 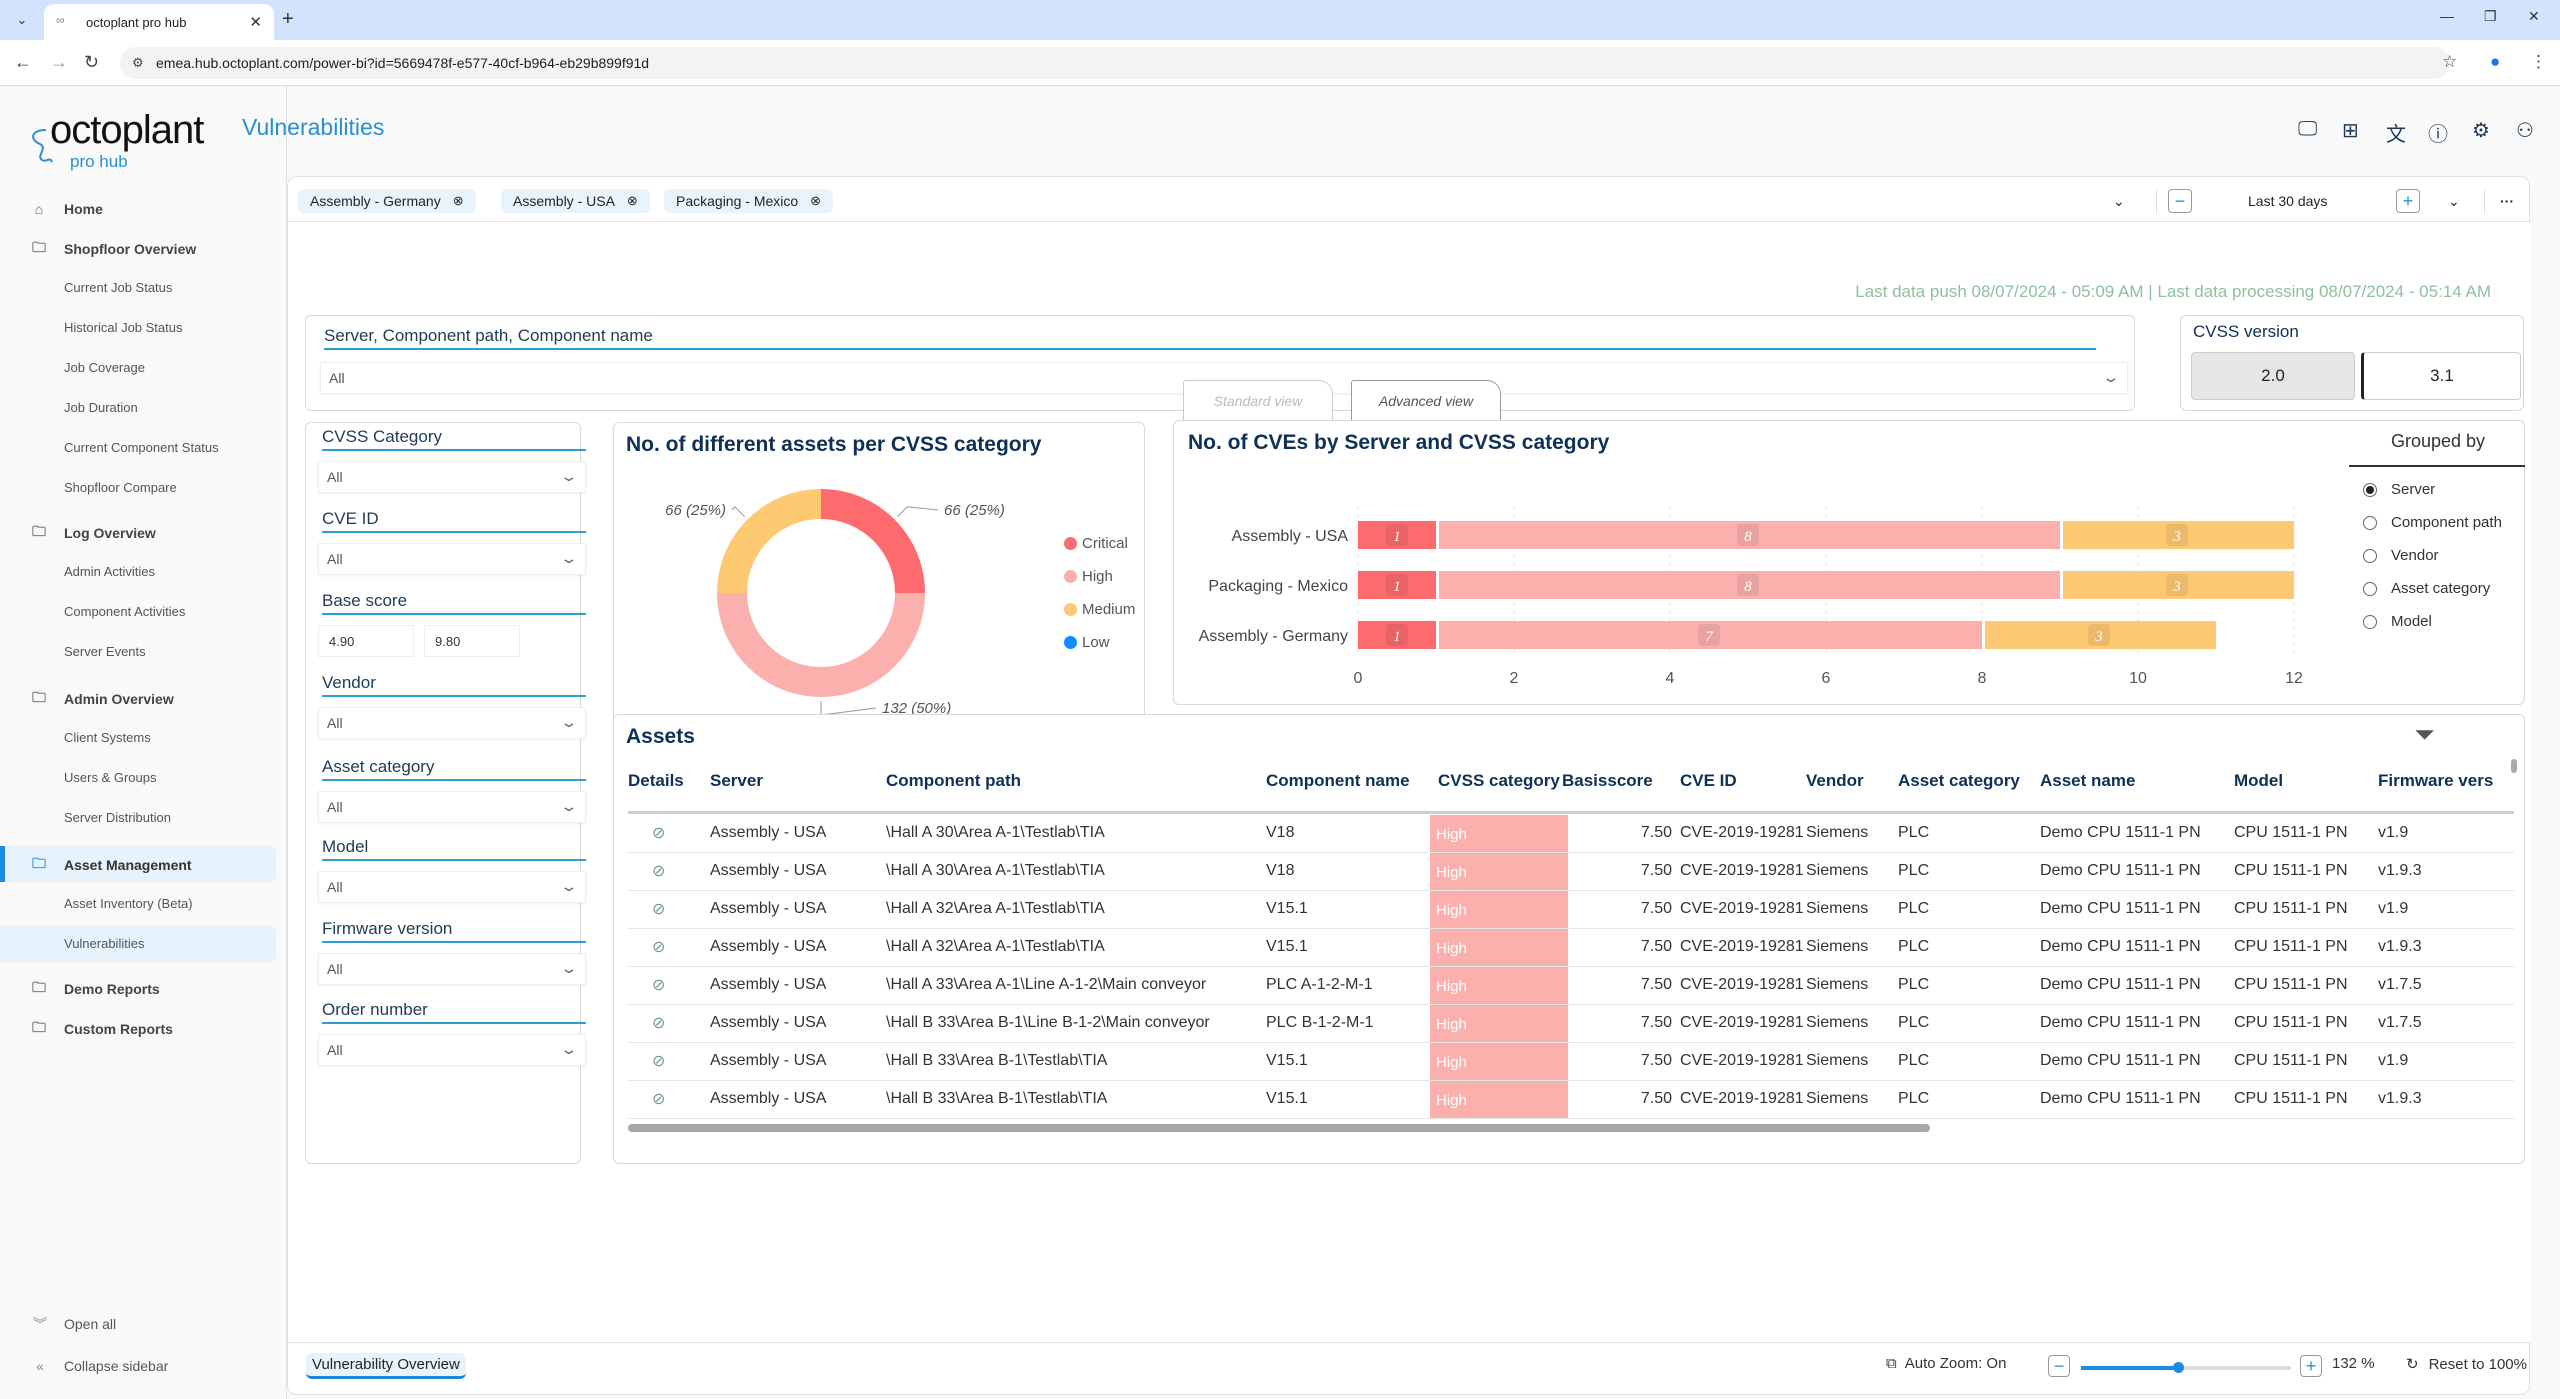 I want to click on filter-expand-chevron-icon: ⌄, so click(x=2119, y=201).